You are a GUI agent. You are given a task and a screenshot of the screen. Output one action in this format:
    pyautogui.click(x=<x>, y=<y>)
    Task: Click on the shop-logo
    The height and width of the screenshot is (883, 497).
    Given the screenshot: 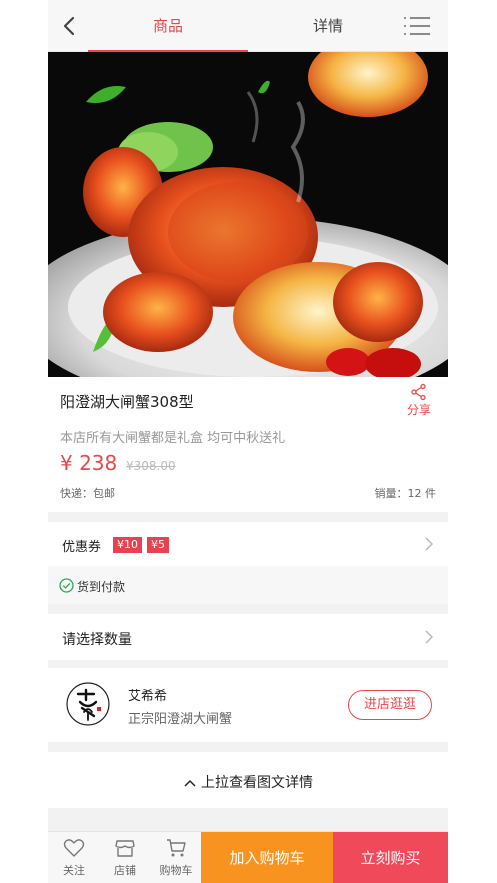 What is the action you would take?
    pyautogui.click(x=88, y=704)
    